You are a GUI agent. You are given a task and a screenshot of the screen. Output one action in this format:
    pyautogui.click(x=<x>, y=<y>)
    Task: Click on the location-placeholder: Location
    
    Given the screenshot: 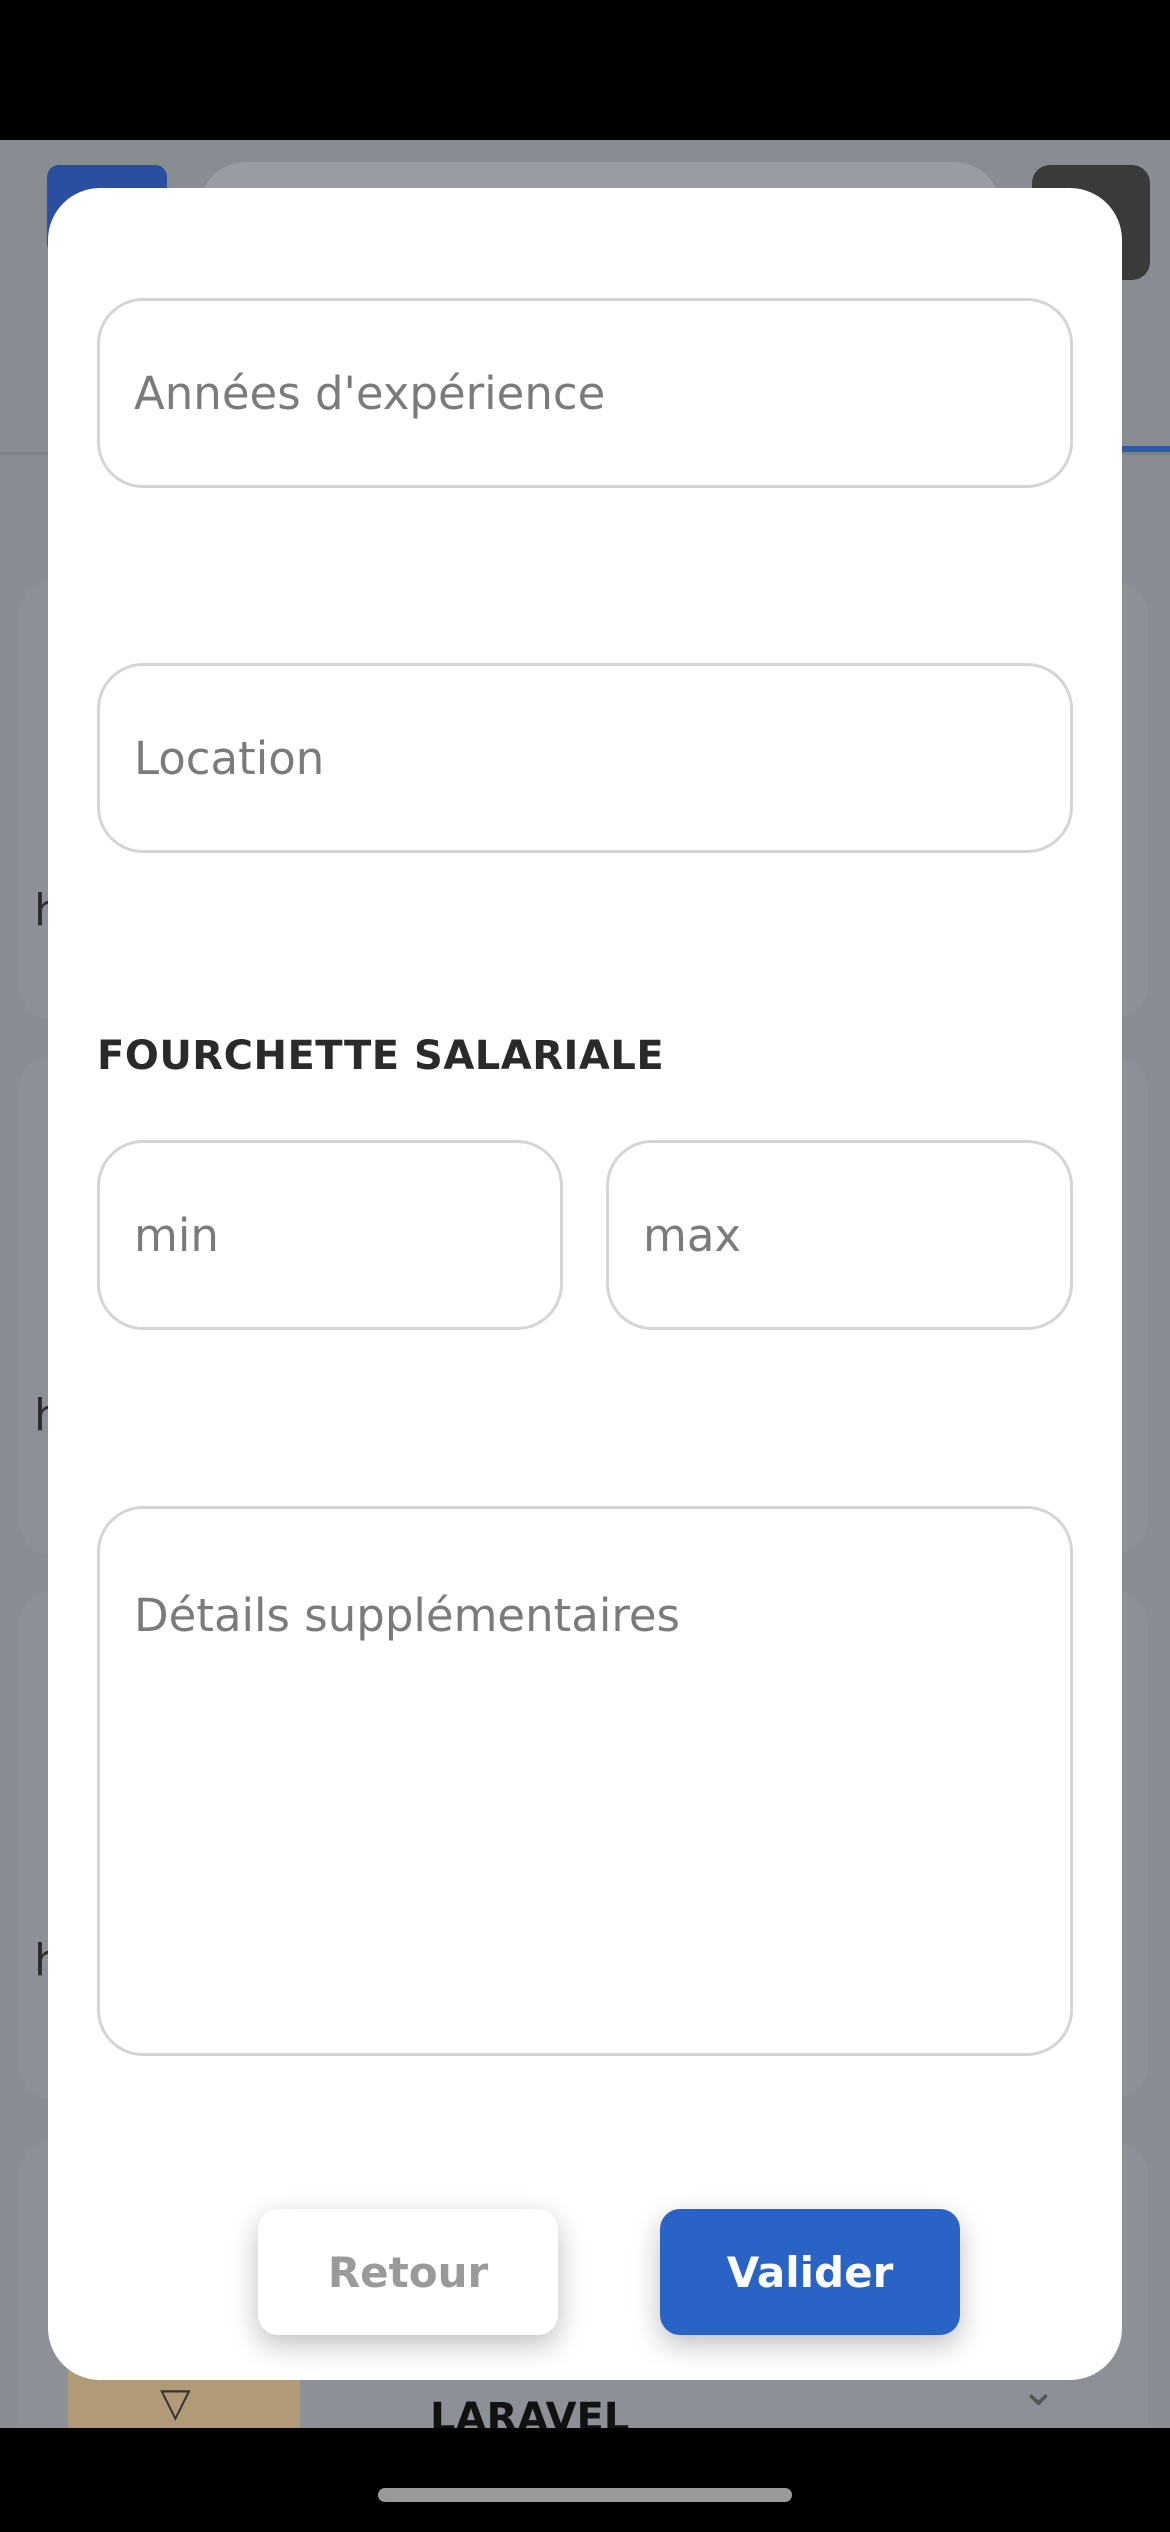 What is the action you would take?
    pyautogui.click(x=229, y=758)
    